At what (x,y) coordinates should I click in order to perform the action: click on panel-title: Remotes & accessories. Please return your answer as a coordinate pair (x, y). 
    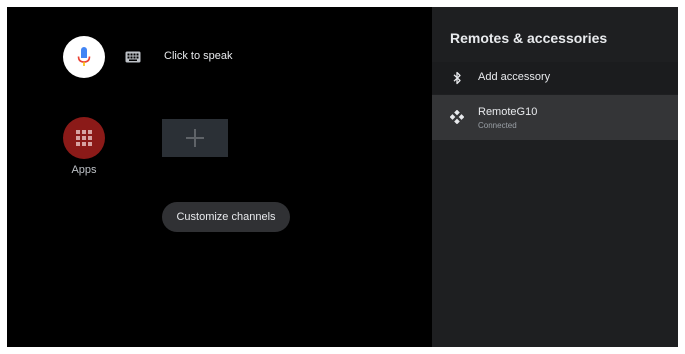
    Looking at the image, I should click on (529, 38).